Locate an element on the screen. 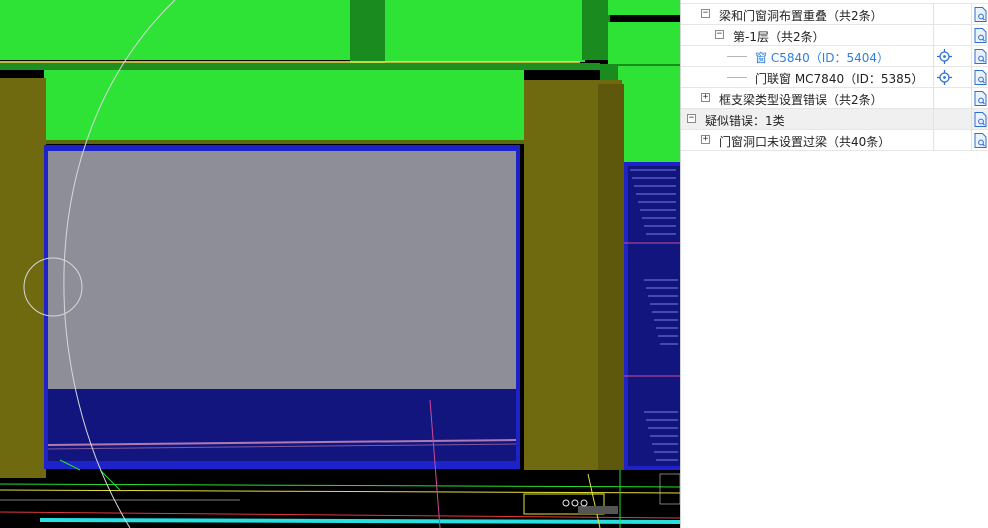  tree-row-group: − 梁和门窗洞布置重叠（共2条） is located at coordinates (834, 14).